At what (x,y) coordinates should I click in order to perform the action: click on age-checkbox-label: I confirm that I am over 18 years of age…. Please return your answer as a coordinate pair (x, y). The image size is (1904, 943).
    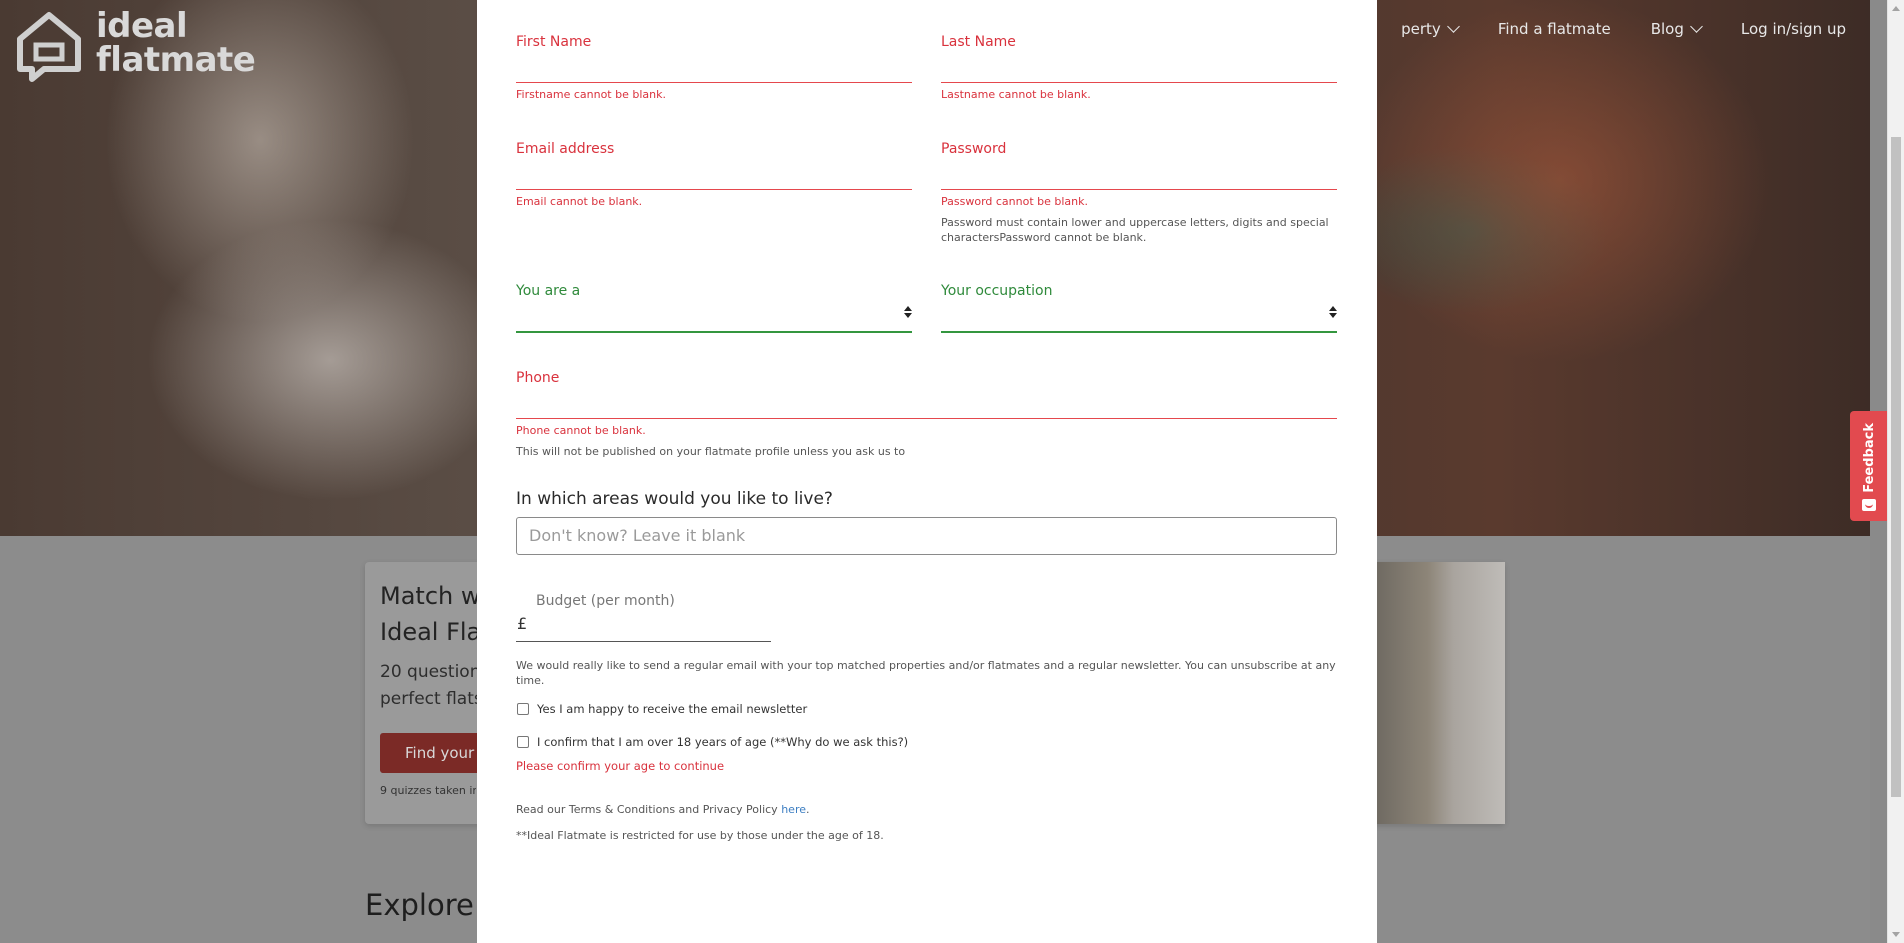
    Looking at the image, I should click on (723, 742).